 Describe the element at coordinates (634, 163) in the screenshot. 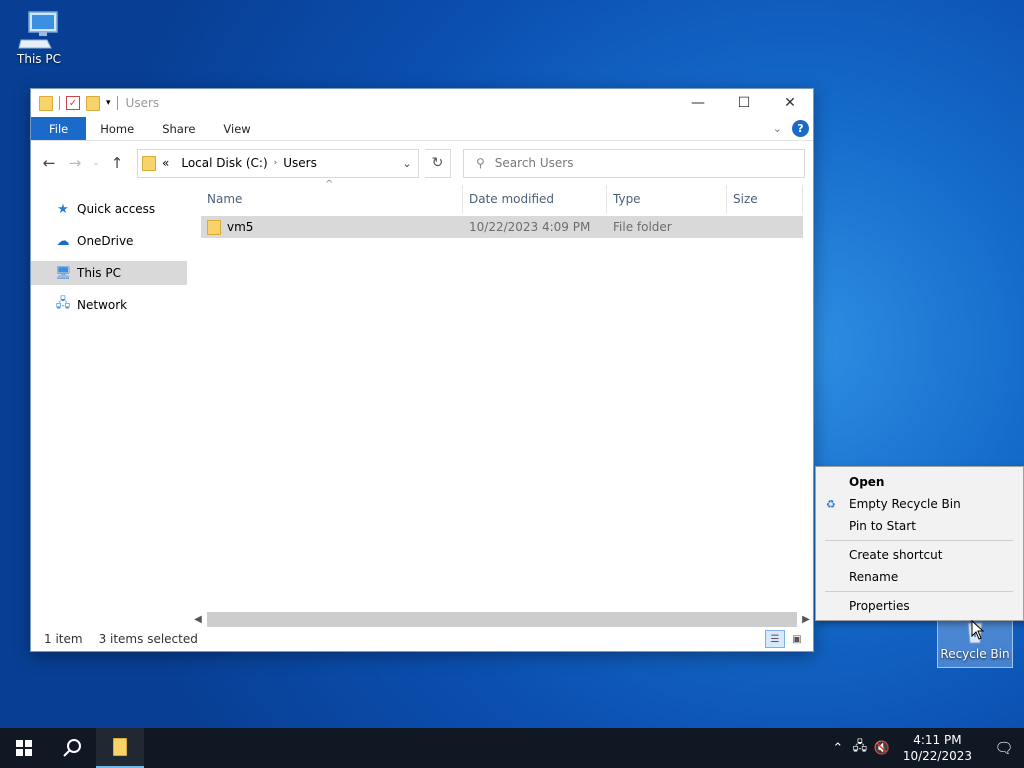

I see `search-input: ⚲ Search Users` at that location.